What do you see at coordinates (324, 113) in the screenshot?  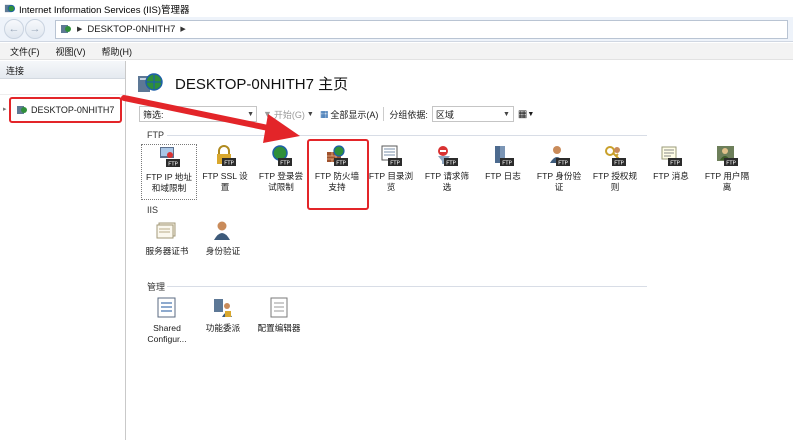 I see `show-all-icon: ▦` at bounding box center [324, 113].